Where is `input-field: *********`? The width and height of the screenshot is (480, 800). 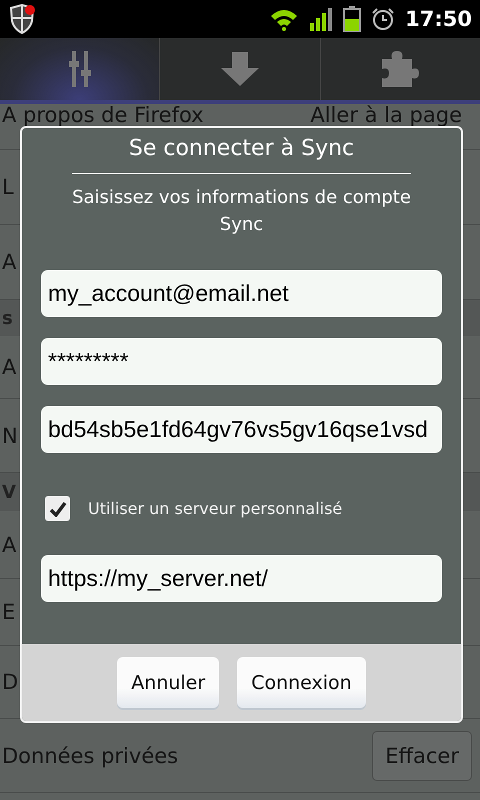
input-field: ********* is located at coordinates (241, 361).